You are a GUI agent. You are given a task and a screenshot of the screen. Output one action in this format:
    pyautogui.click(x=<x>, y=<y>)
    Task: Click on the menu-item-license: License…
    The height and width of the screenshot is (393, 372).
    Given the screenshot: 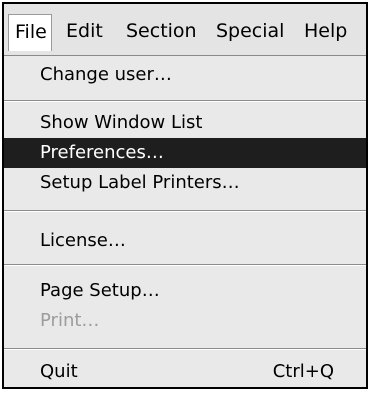 What is the action you would take?
    pyautogui.click(x=185, y=241)
    